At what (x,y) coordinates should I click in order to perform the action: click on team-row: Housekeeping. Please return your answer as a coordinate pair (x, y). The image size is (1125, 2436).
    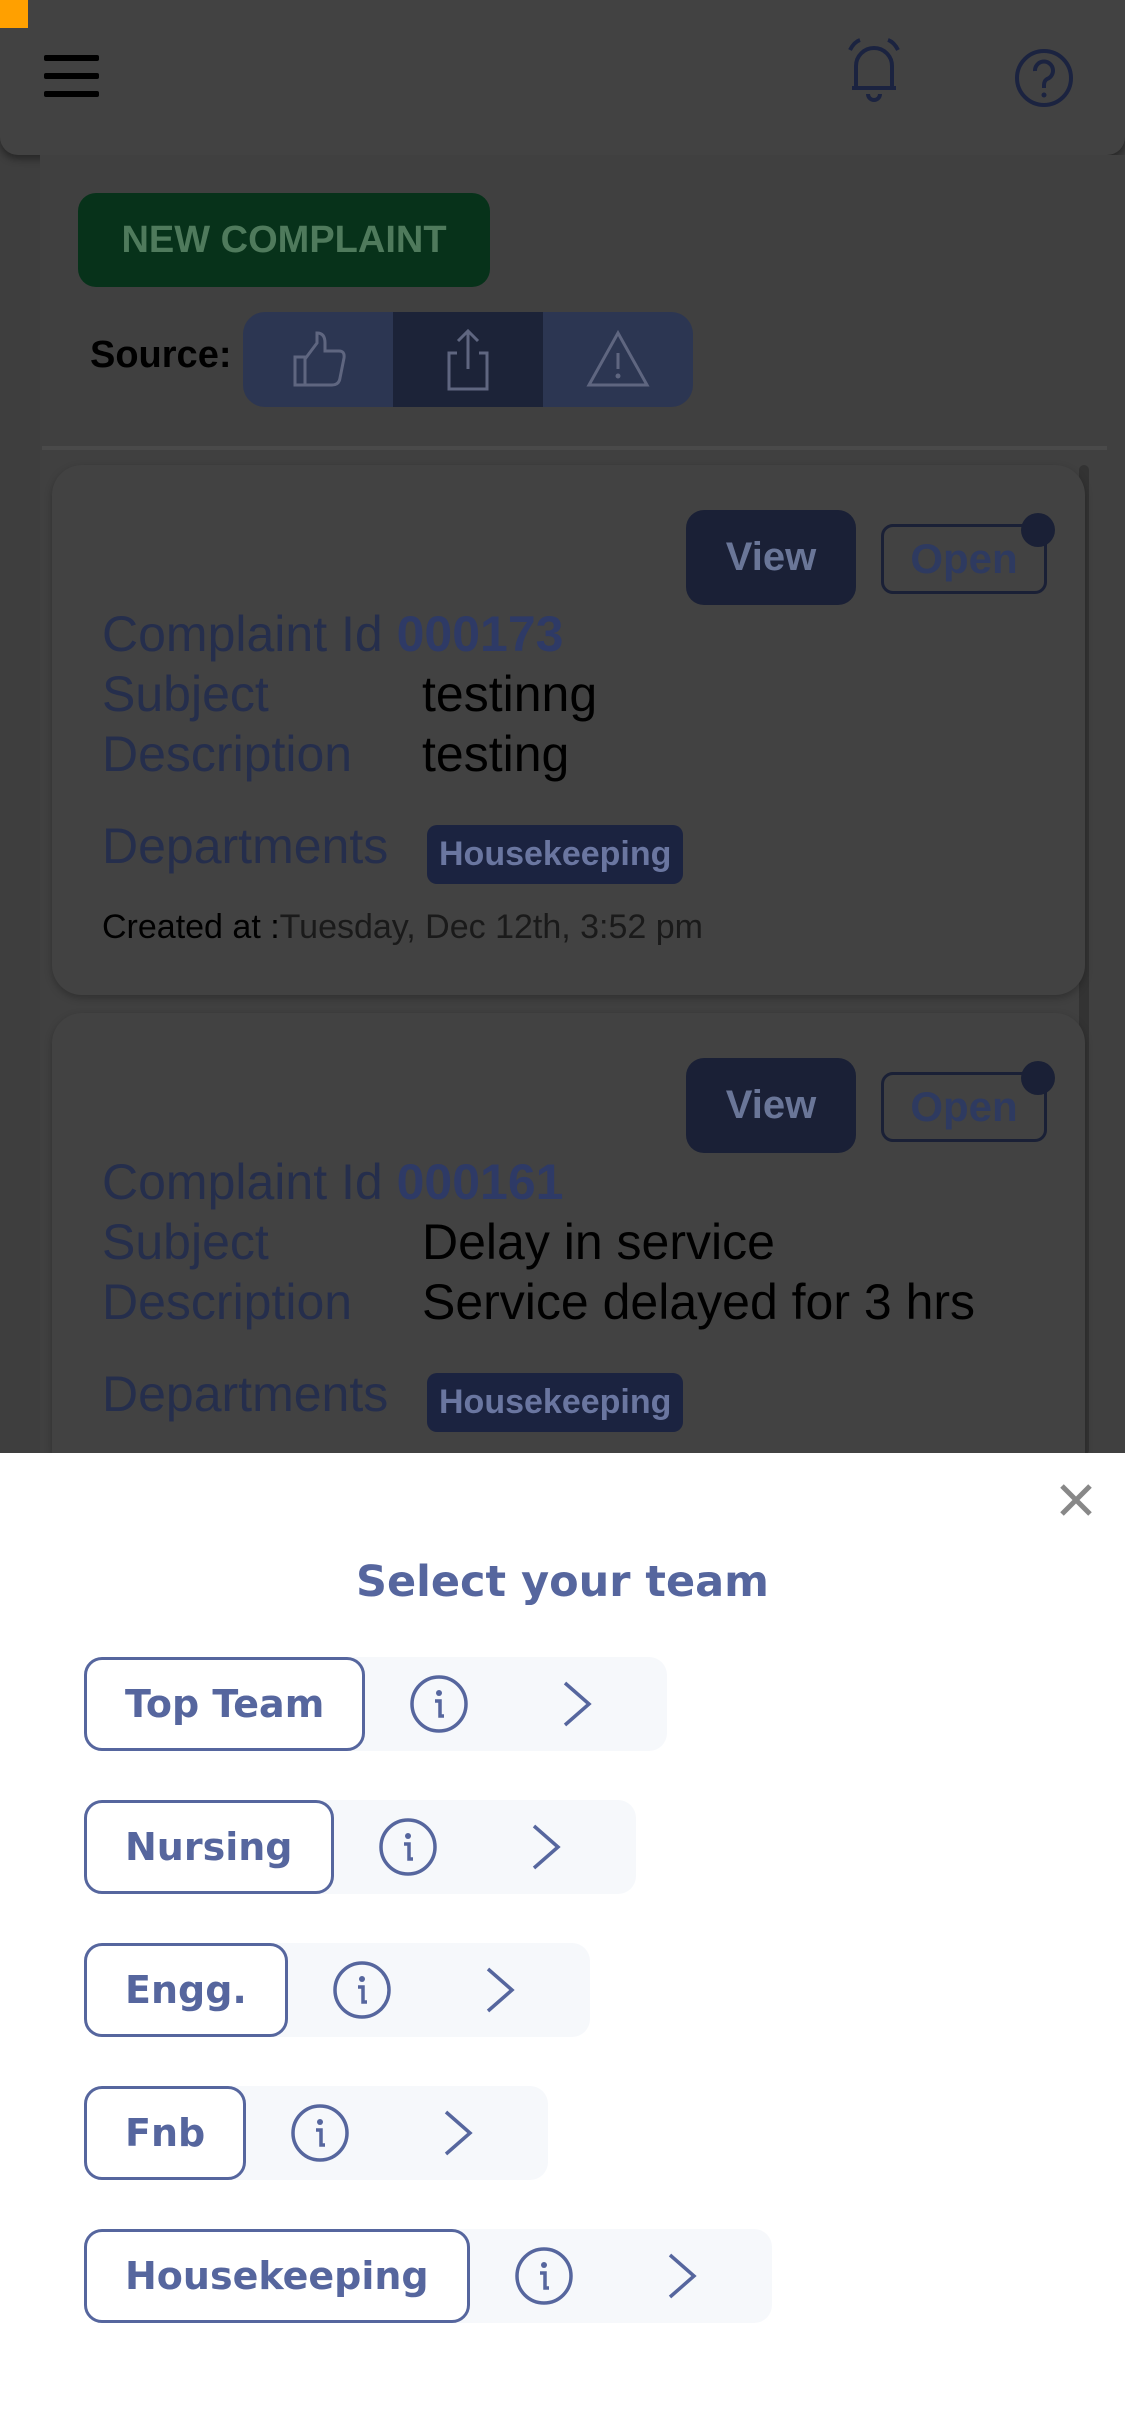
    Looking at the image, I should click on (428, 2276).